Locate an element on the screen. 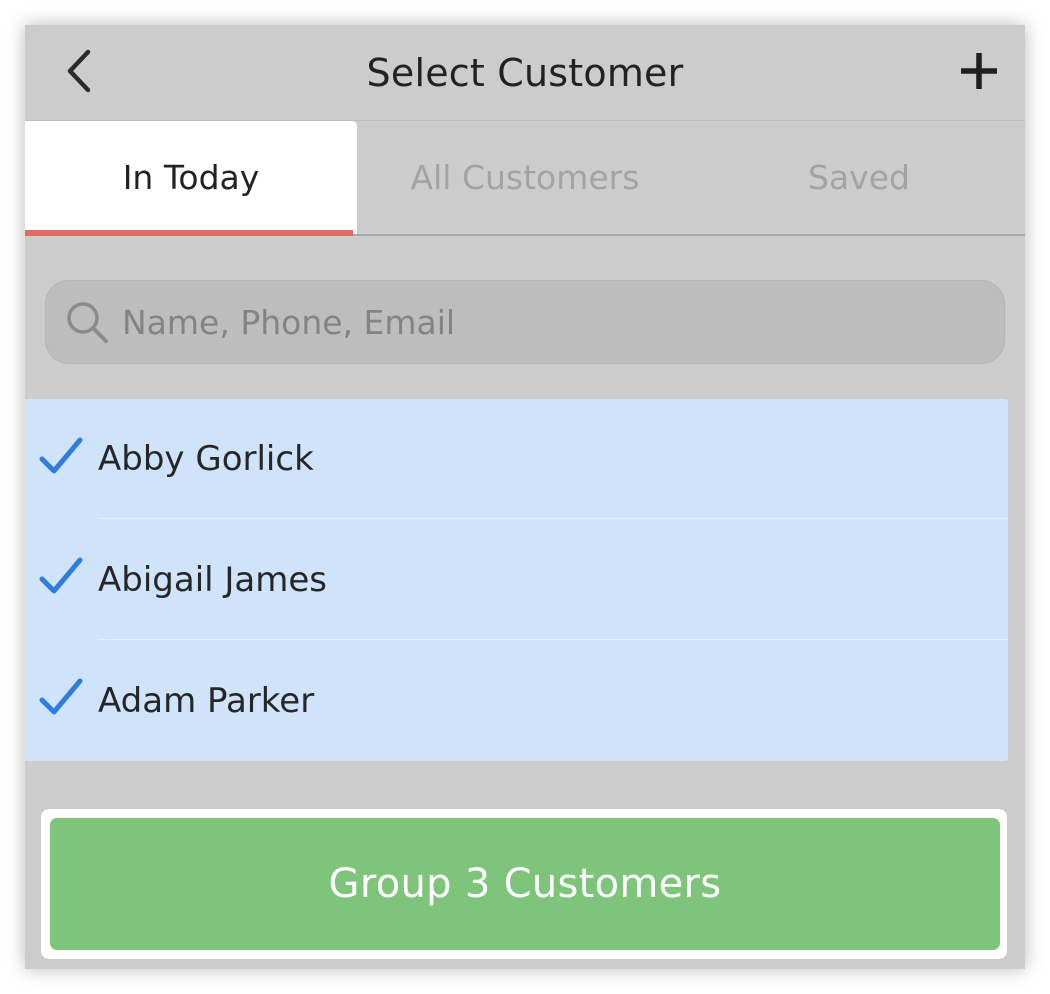 This screenshot has height=994, width=1050. search-icon is located at coordinates (87, 322).